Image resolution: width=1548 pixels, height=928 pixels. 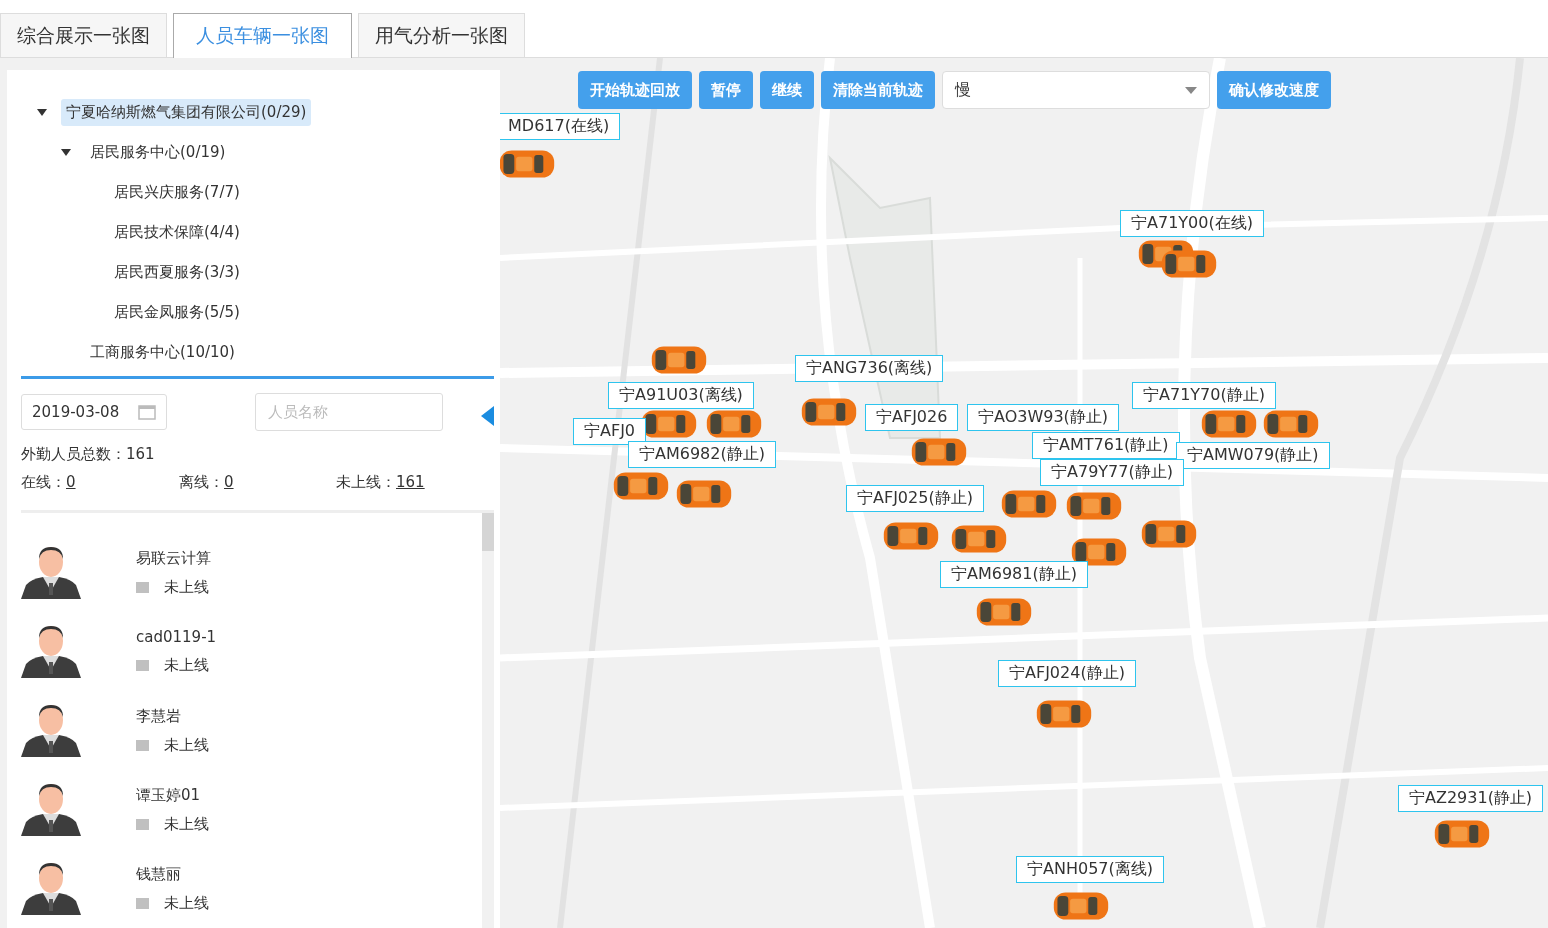 I want to click on date-field: 2019-03-08, so click(x=94, y=412).